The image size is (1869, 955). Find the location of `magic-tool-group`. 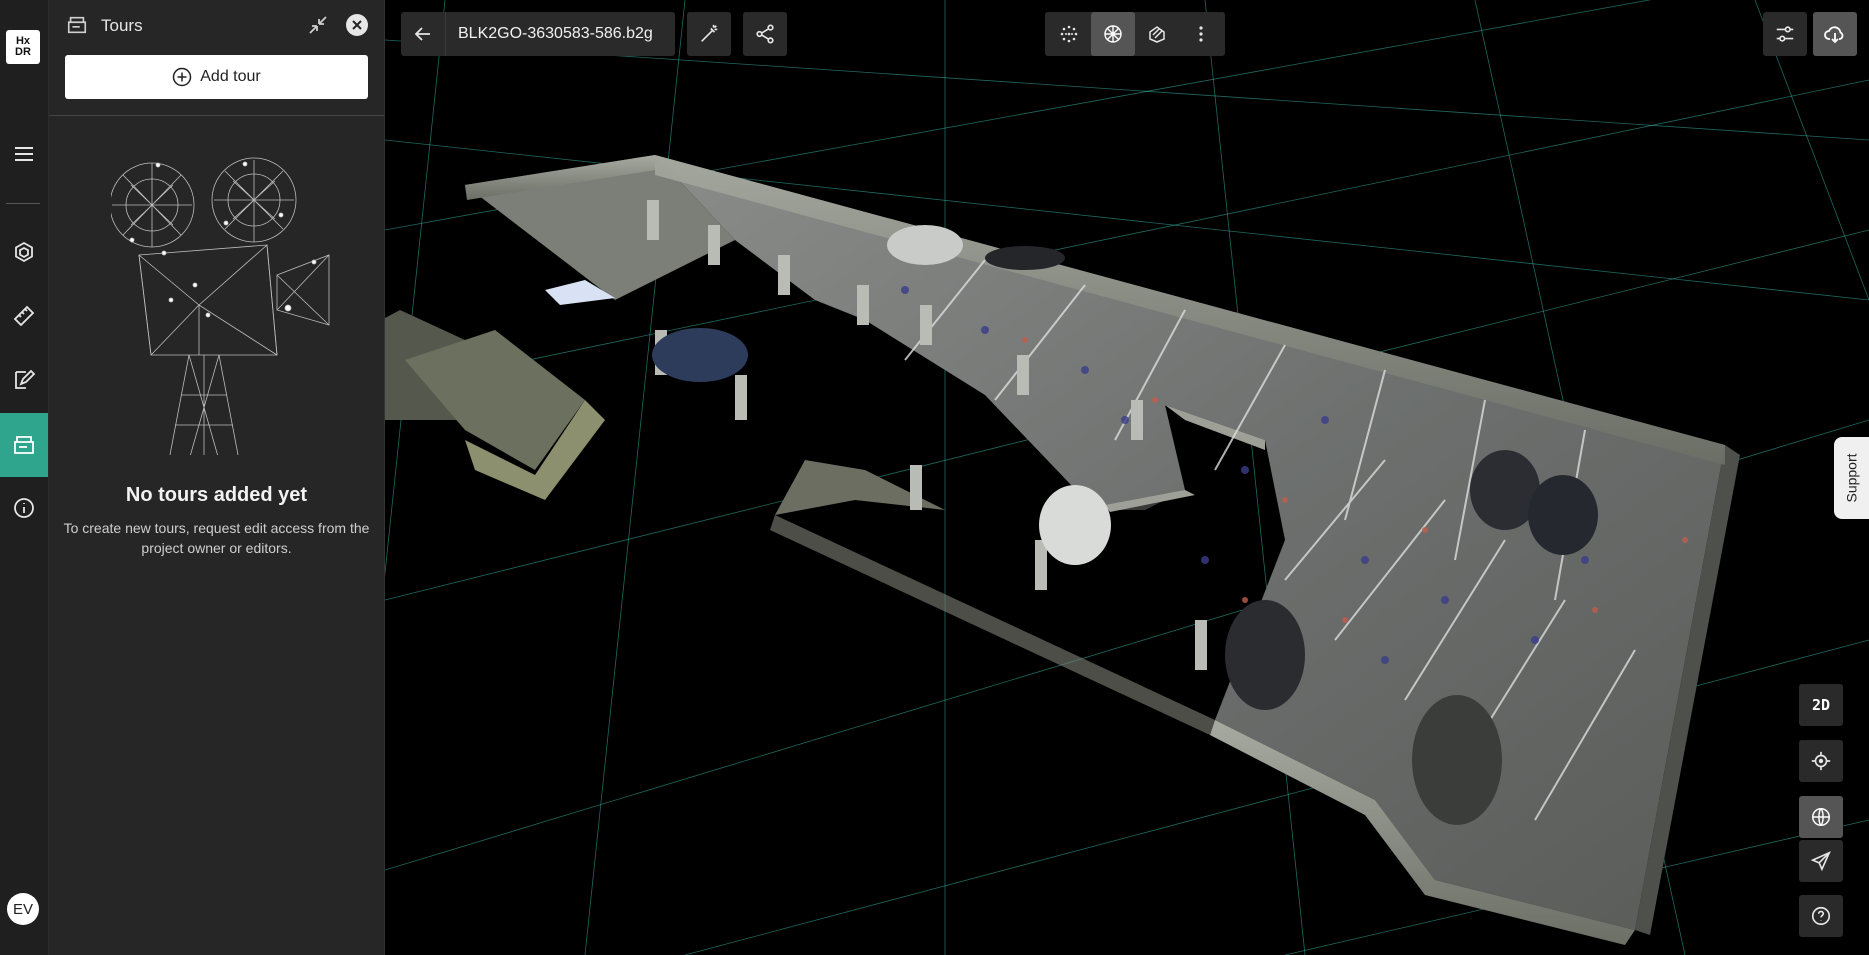

magic-tool-group is located at coordinates (709, 34).